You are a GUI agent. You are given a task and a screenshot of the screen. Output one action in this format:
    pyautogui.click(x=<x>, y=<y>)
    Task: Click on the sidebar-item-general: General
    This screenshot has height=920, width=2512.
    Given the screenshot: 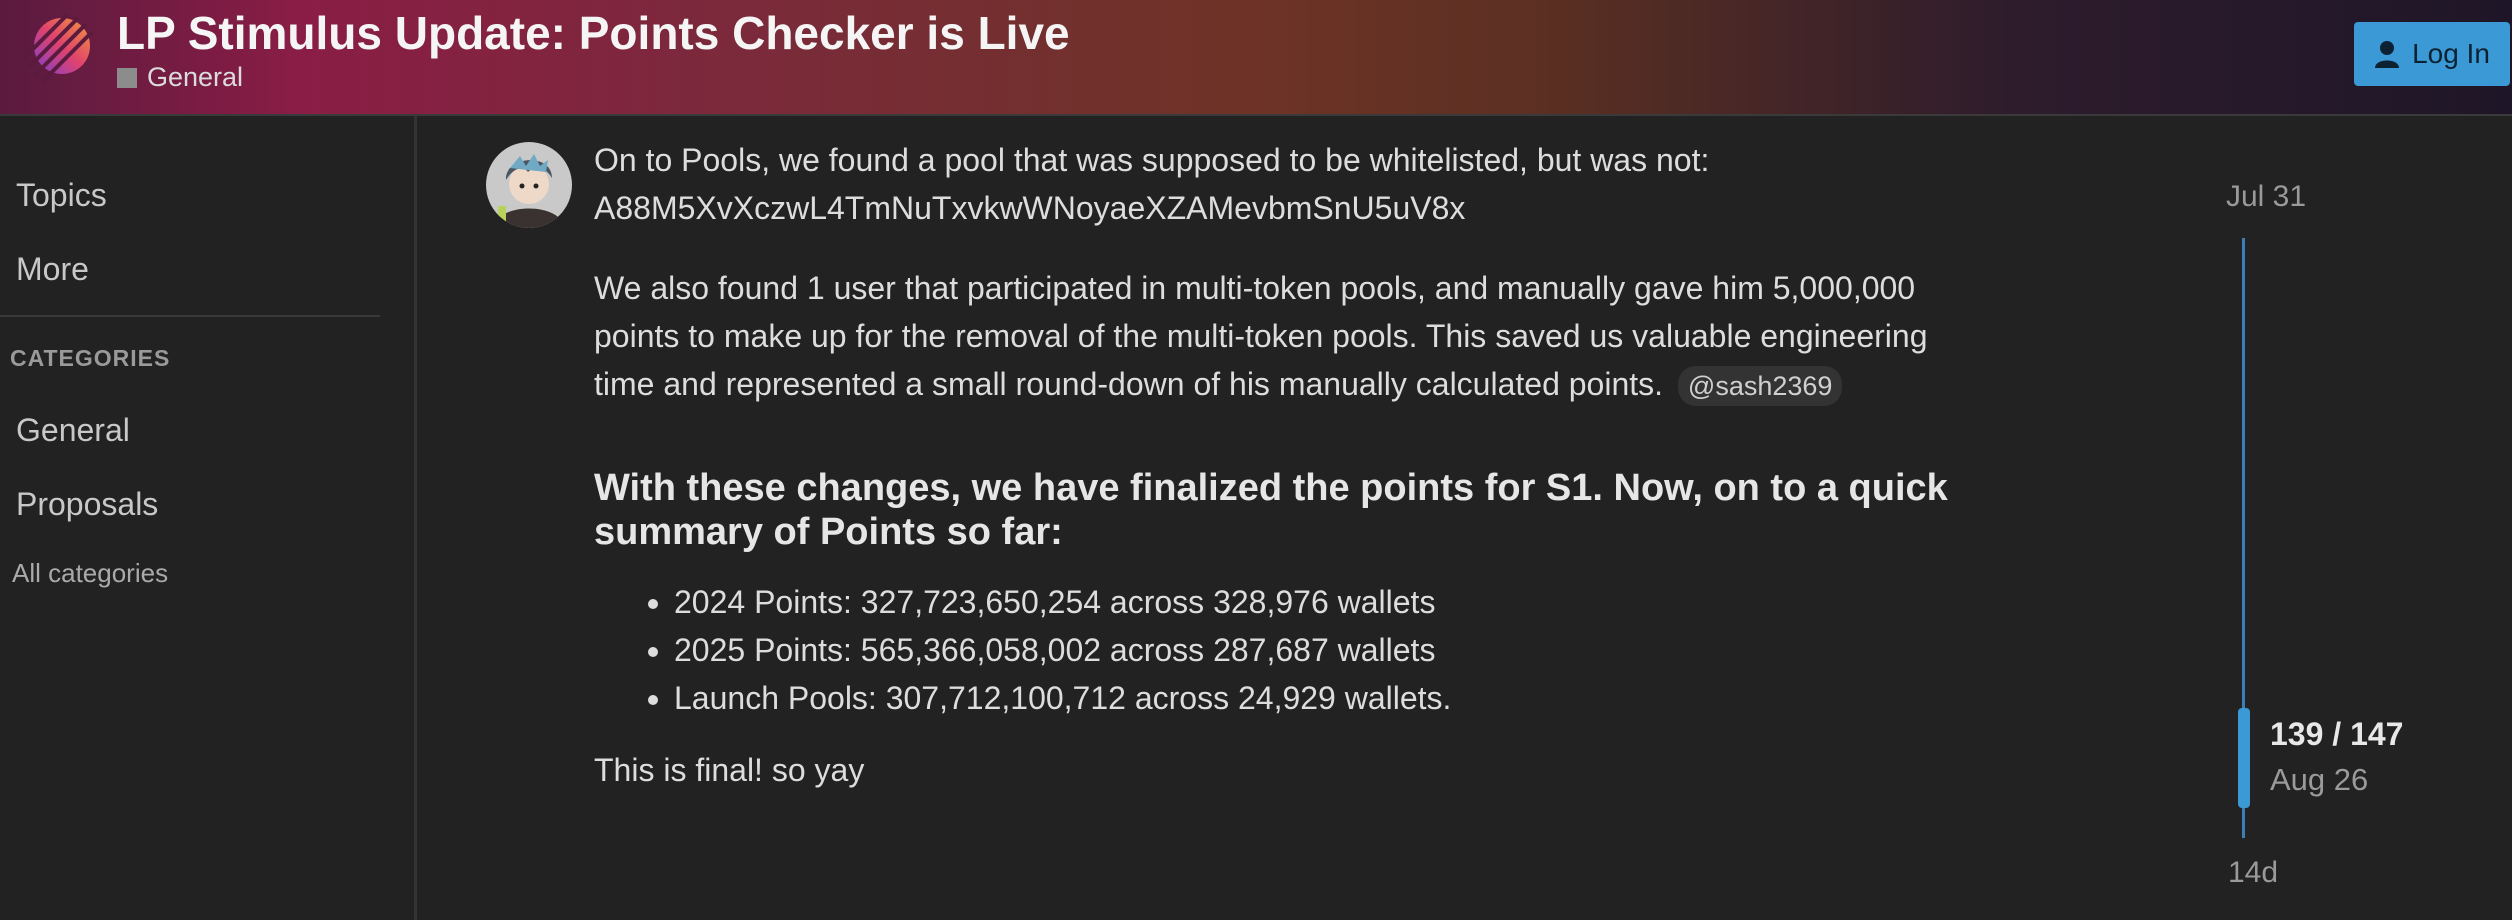 What is the action you would take?
    pyautogui.click(x=73, y=430)
    